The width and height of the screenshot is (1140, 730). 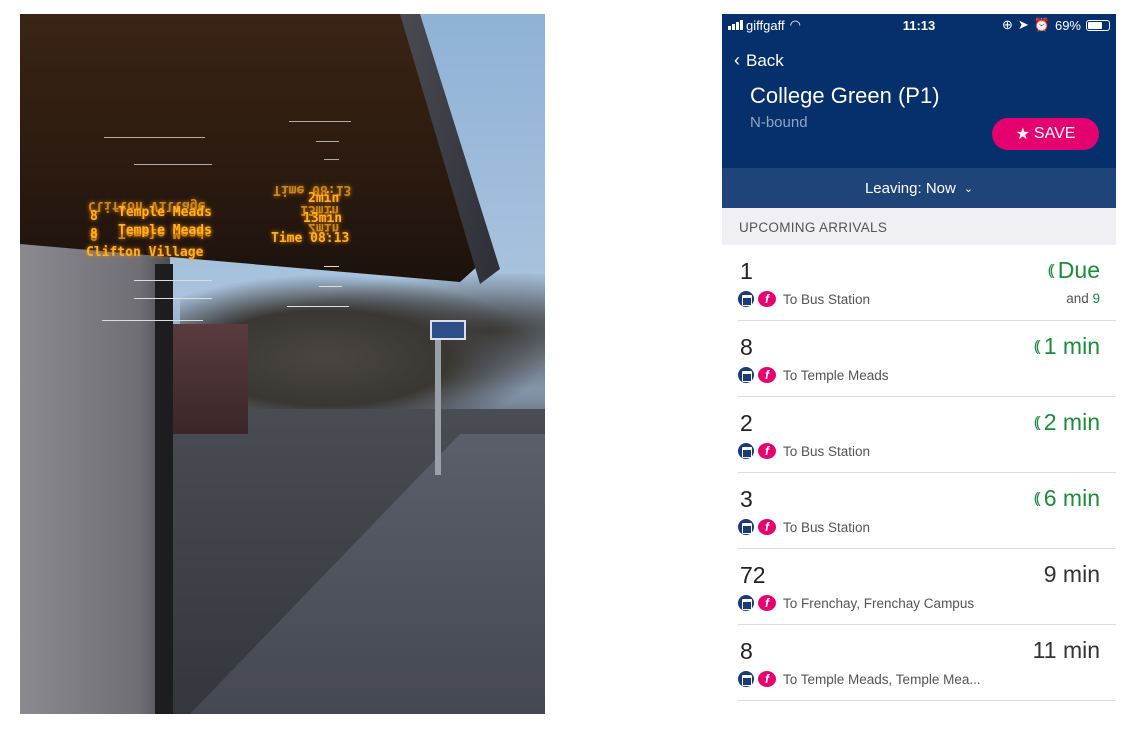 I want to click on destination: To Frenchay, Frenchay Campus, so click(x=879, y=603).